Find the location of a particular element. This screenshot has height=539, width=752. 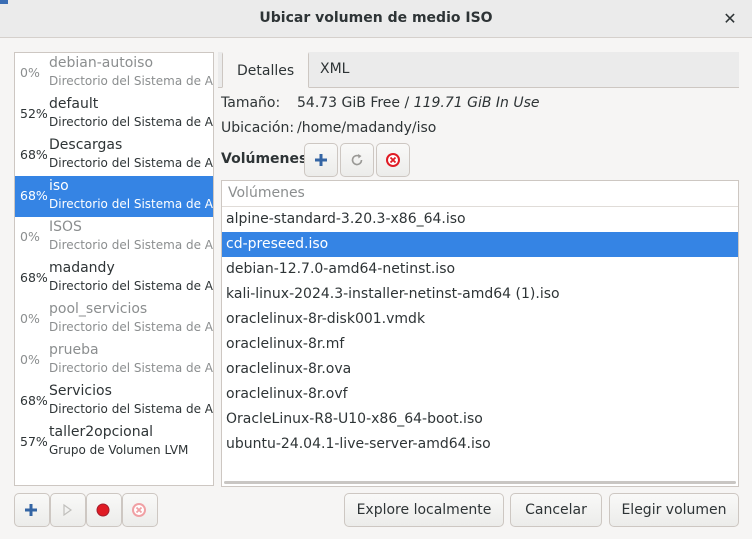

pool-name: iso is located at coordinates (59, 186).